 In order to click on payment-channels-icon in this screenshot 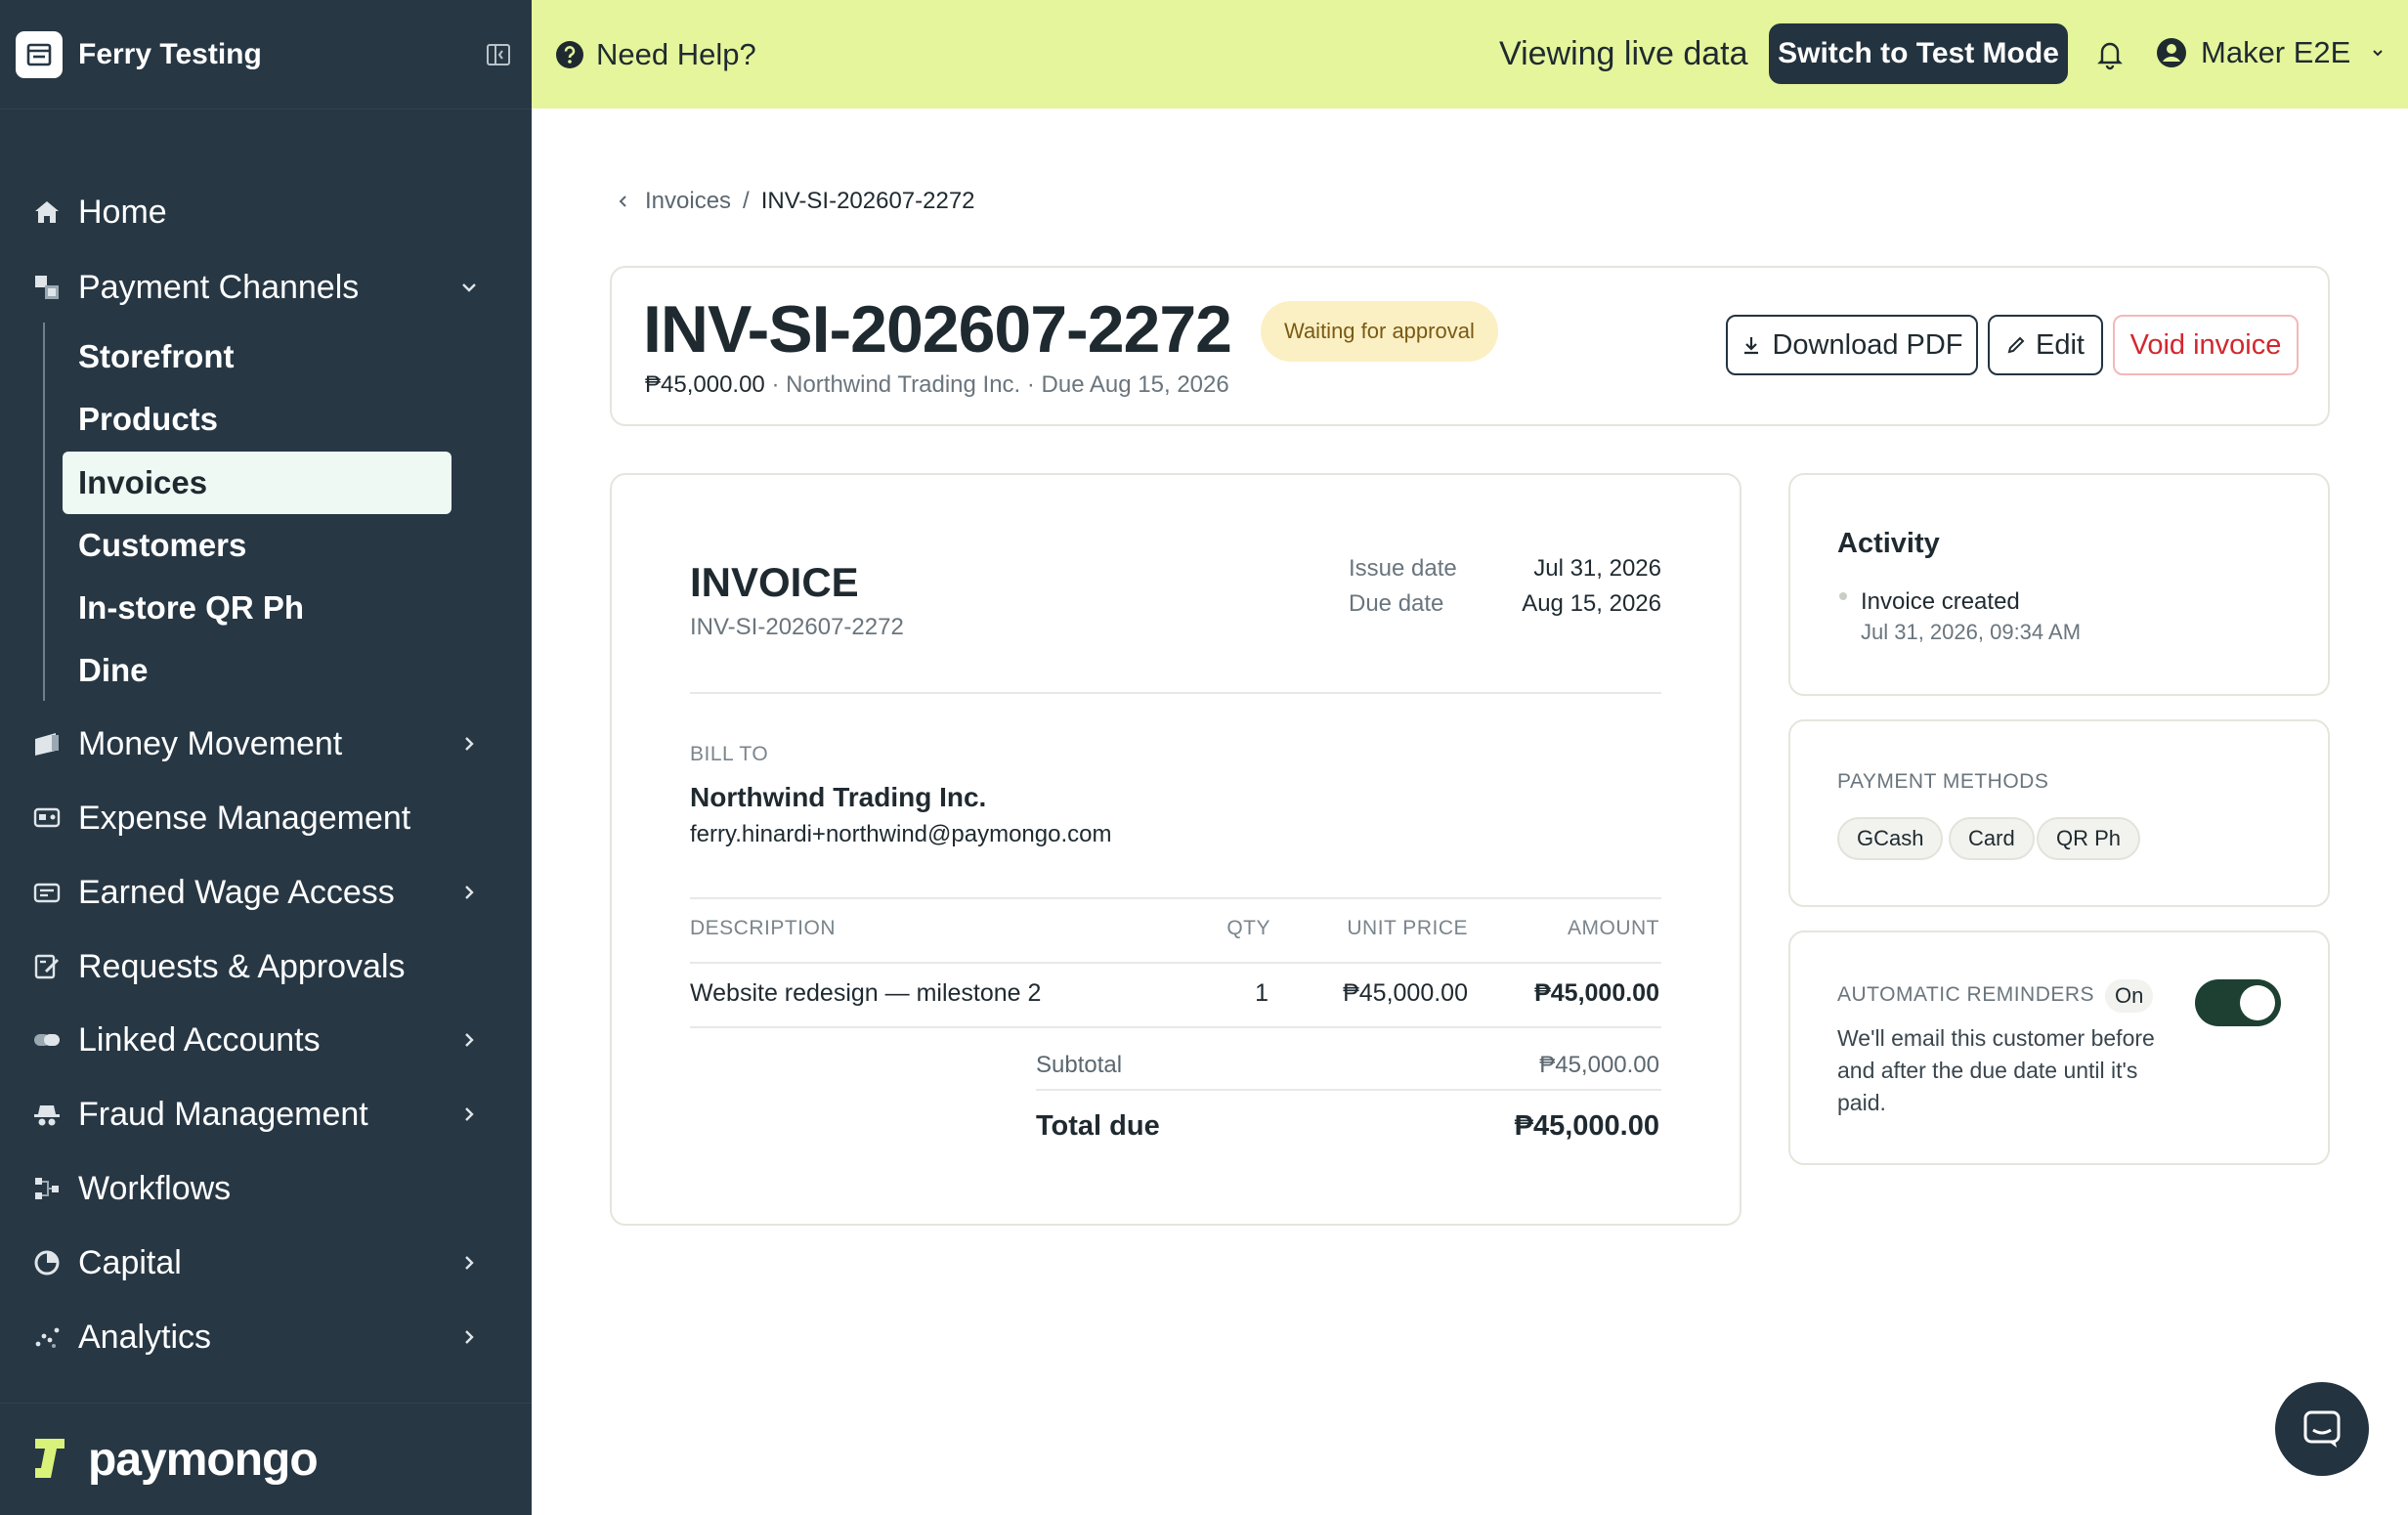, I will do `click(47, 287)`.